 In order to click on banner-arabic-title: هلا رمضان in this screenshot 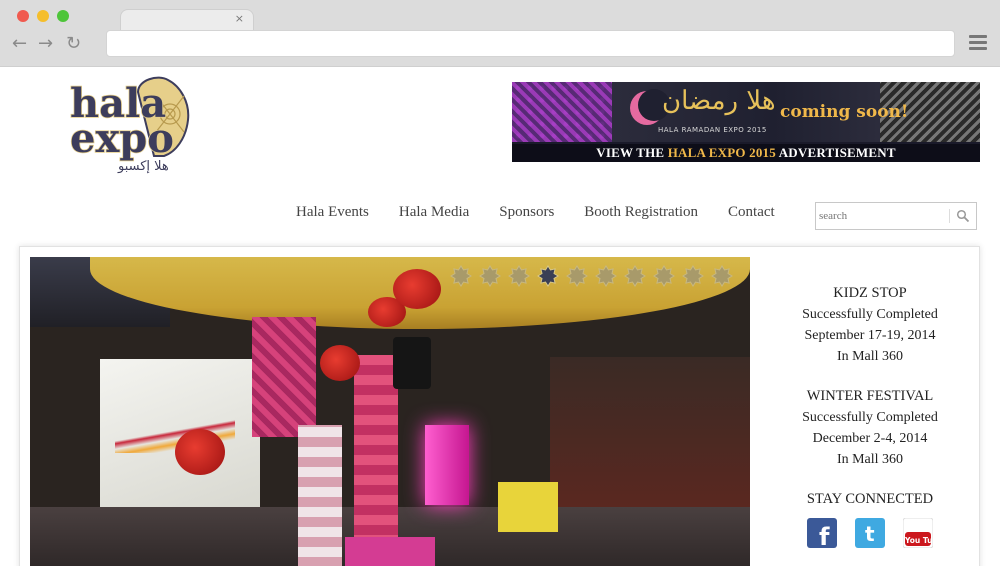, I will do `click(719, 101)`.